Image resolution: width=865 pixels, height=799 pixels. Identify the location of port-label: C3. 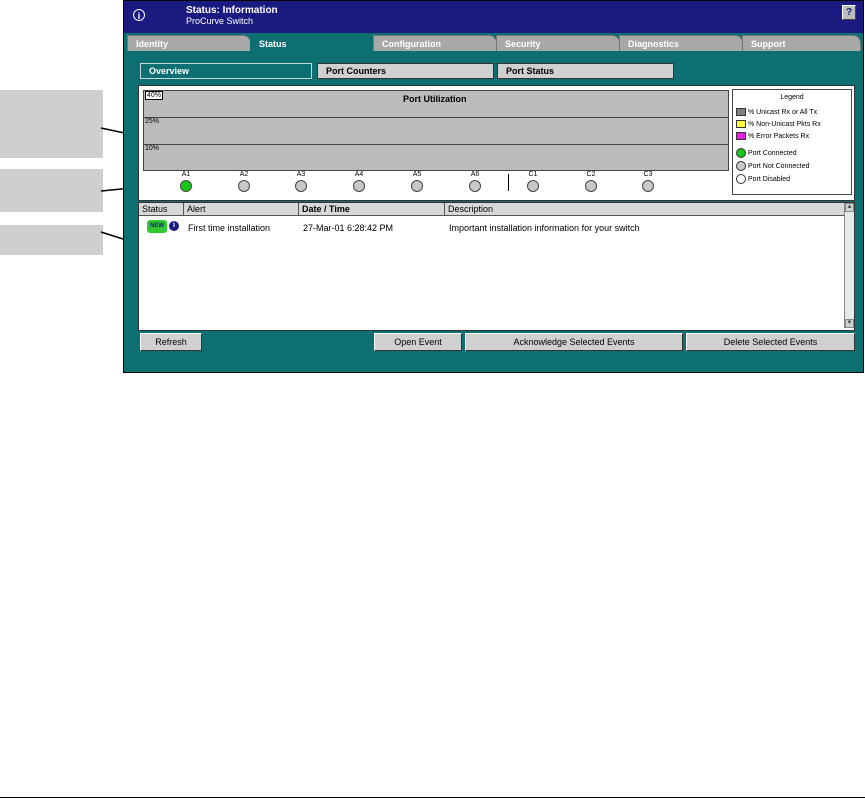
(648, 174).